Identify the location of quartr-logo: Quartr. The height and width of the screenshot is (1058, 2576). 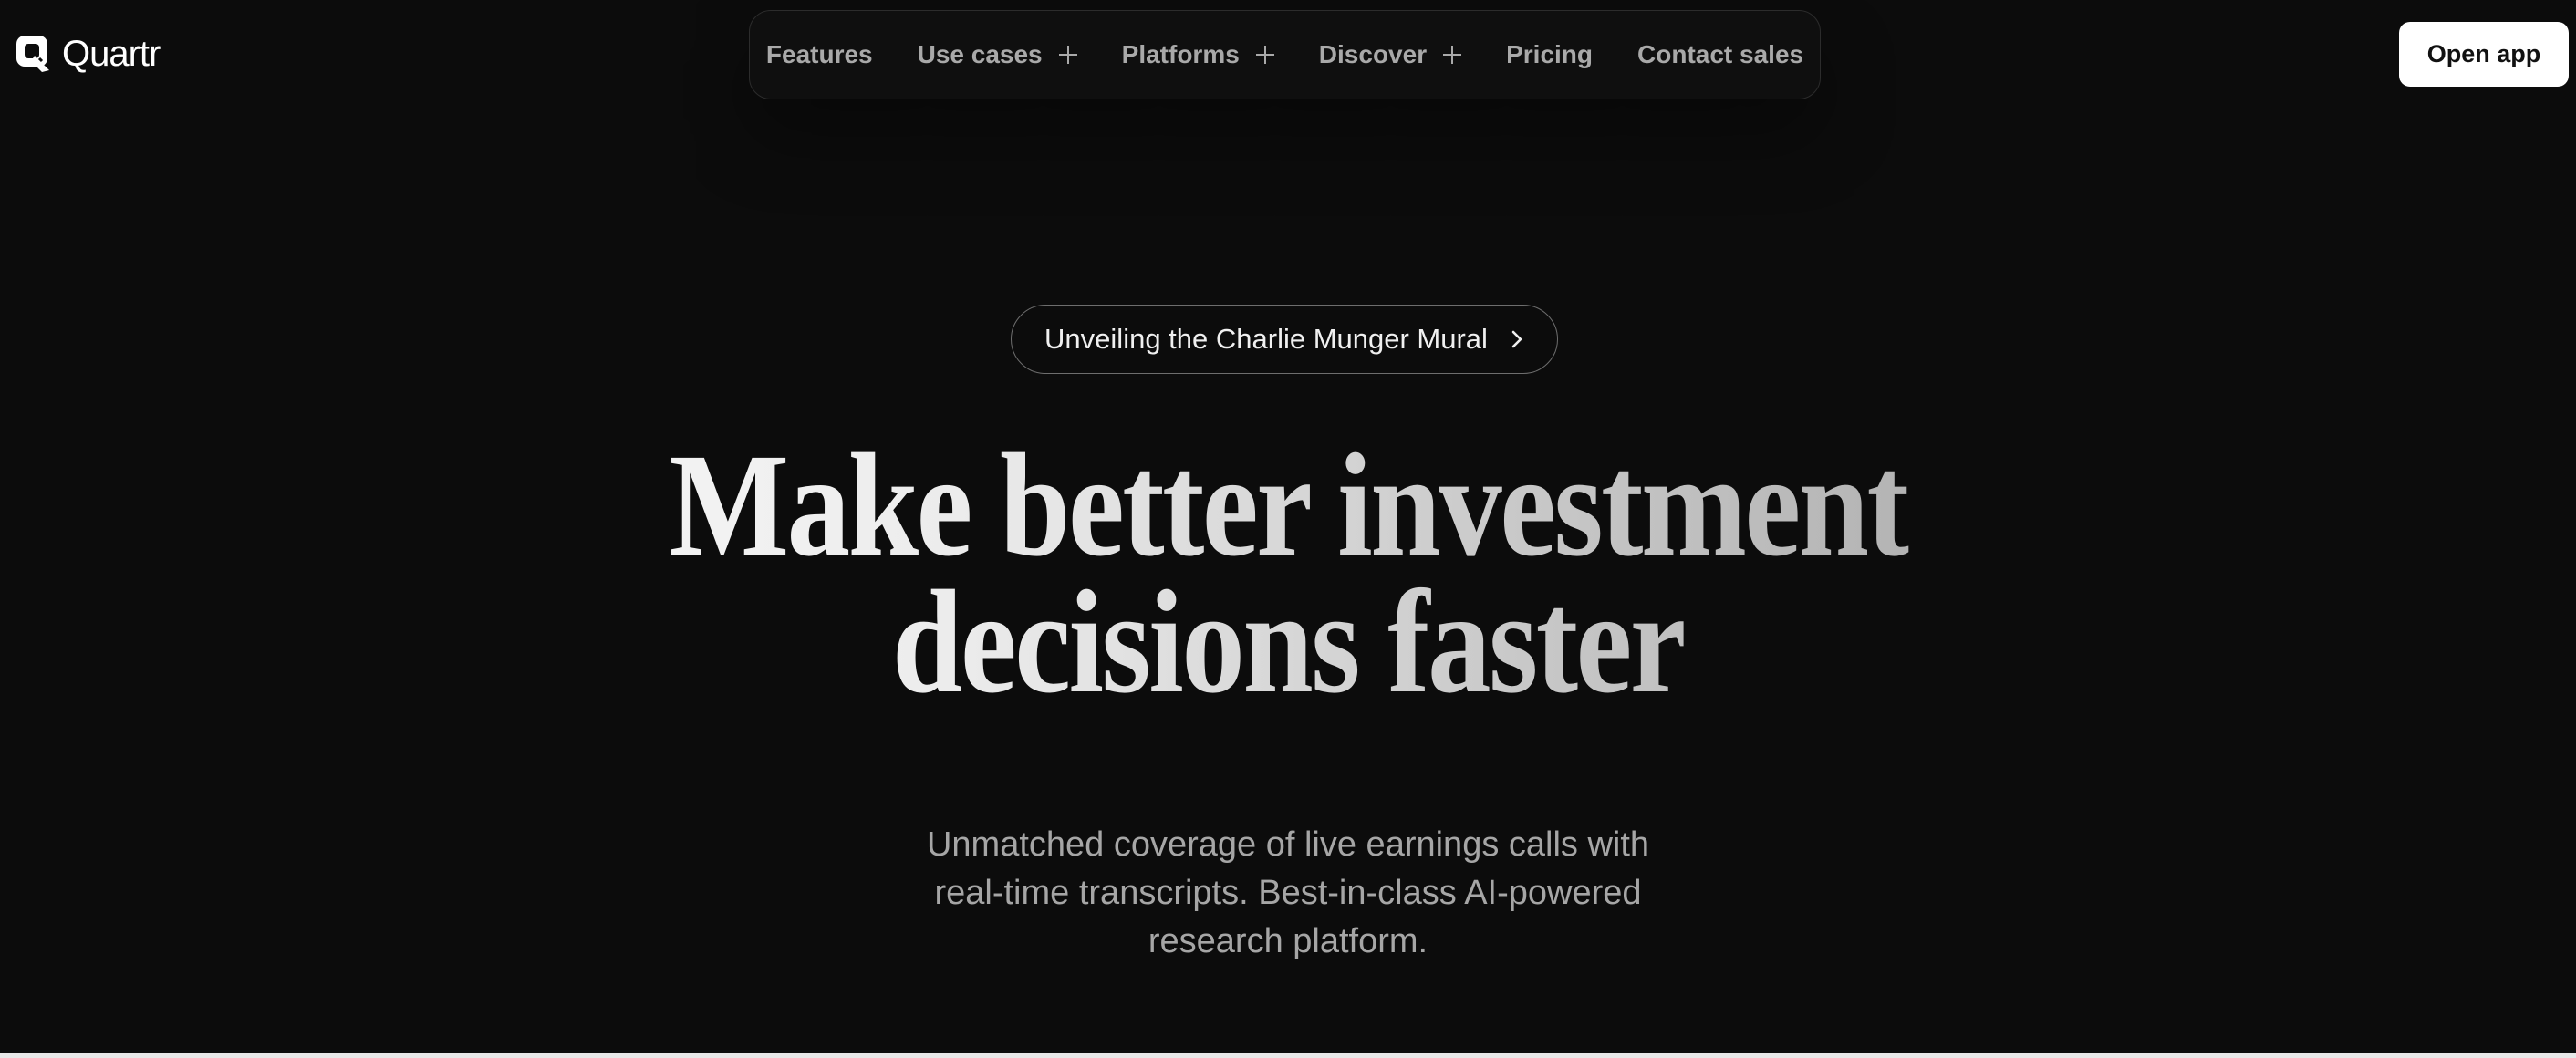
(88, 54).